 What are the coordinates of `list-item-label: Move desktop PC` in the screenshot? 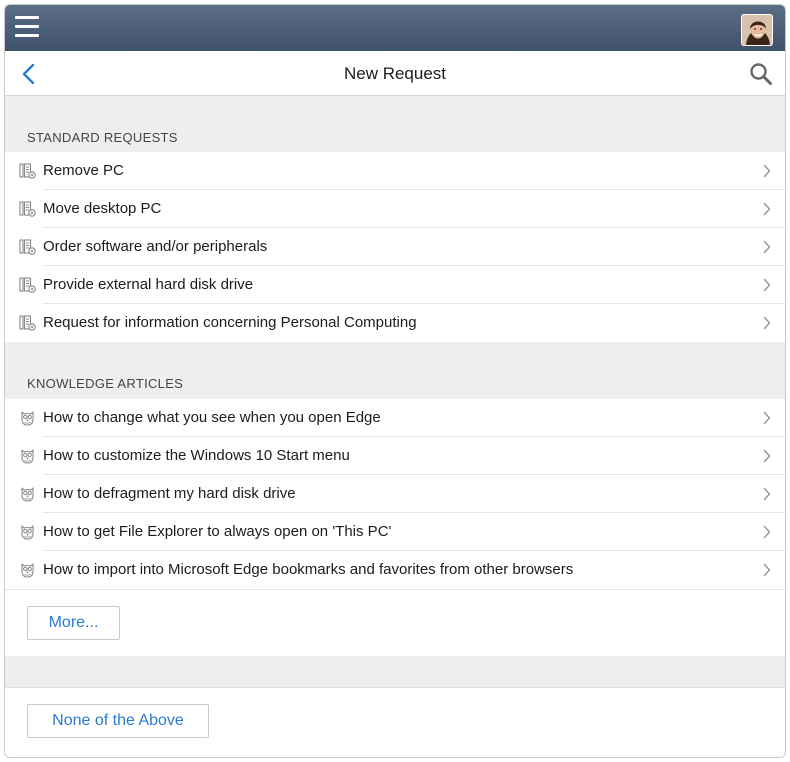 It's located at (102, 208).